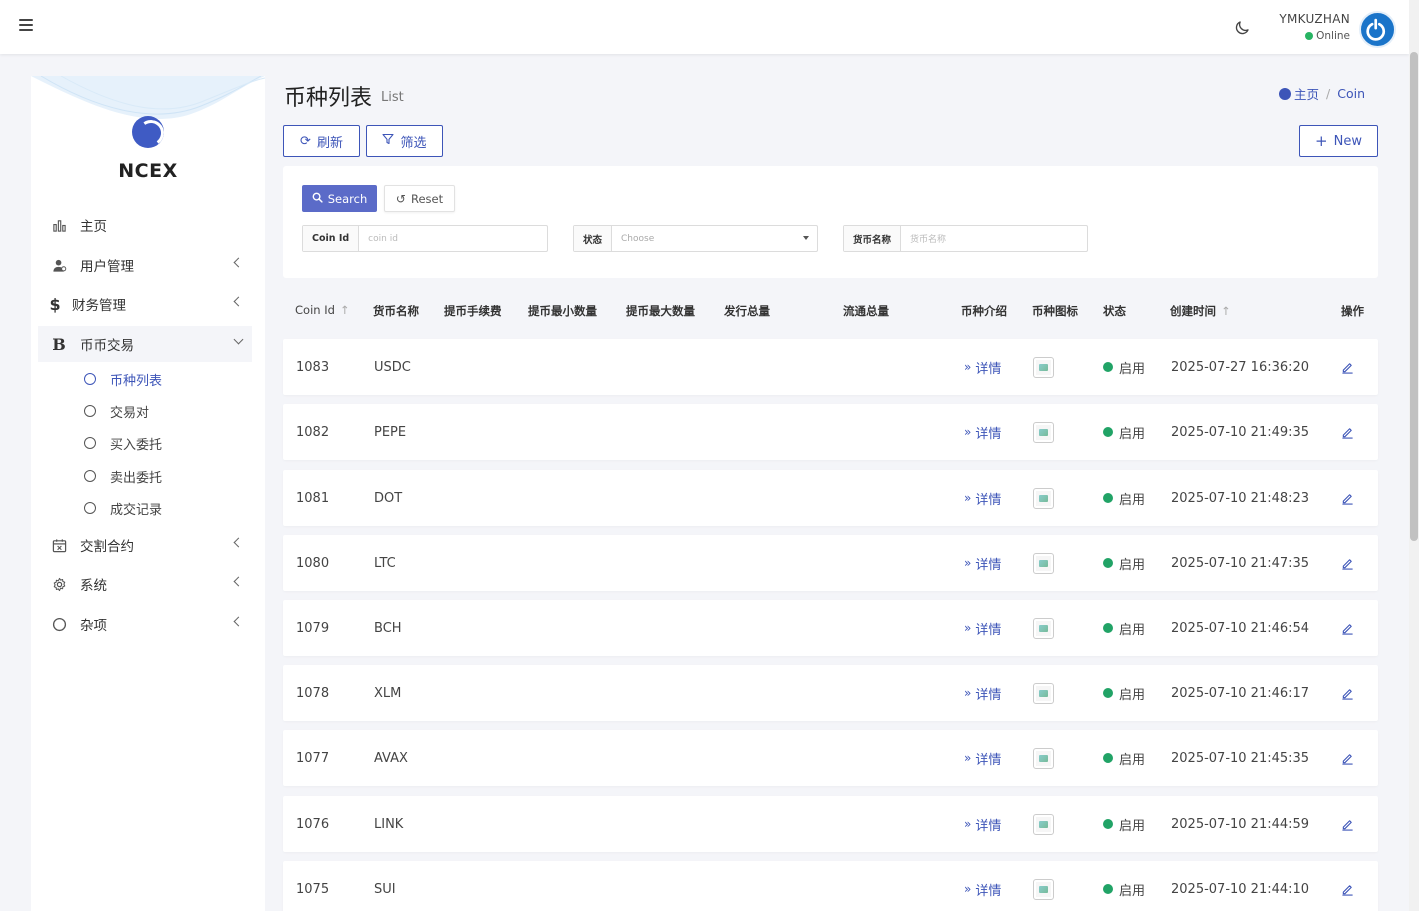  Describe the element at coordinates (59, 265) in the screenshot. I see `users-icon` at that location.